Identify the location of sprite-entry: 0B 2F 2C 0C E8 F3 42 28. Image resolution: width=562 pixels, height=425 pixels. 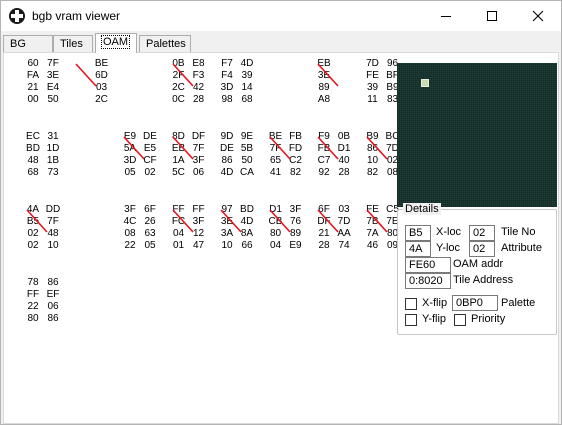
(189, 84).